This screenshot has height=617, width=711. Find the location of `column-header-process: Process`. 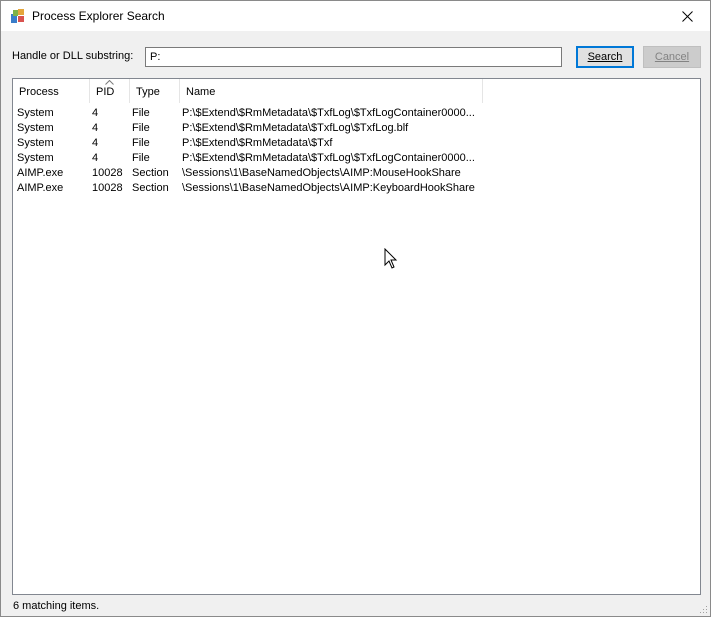

column-header-process: Process is located at coordinates (51, 91).